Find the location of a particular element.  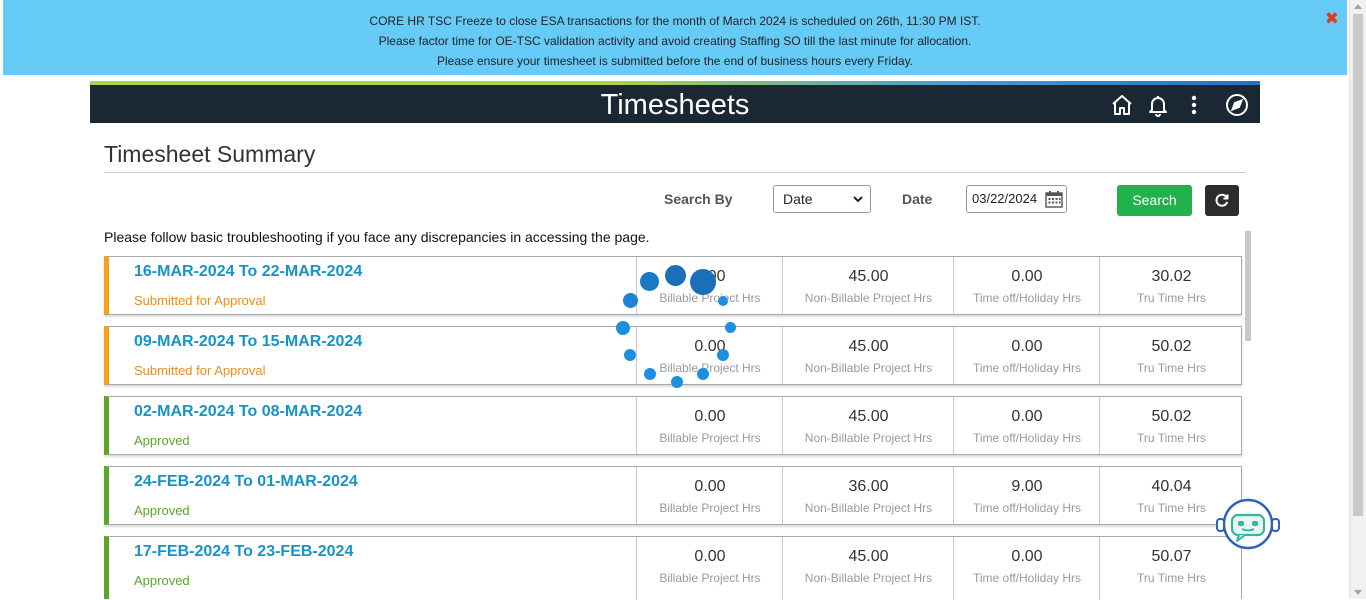

non-billable-value: 36.00 is located at coordinates (868, 486).